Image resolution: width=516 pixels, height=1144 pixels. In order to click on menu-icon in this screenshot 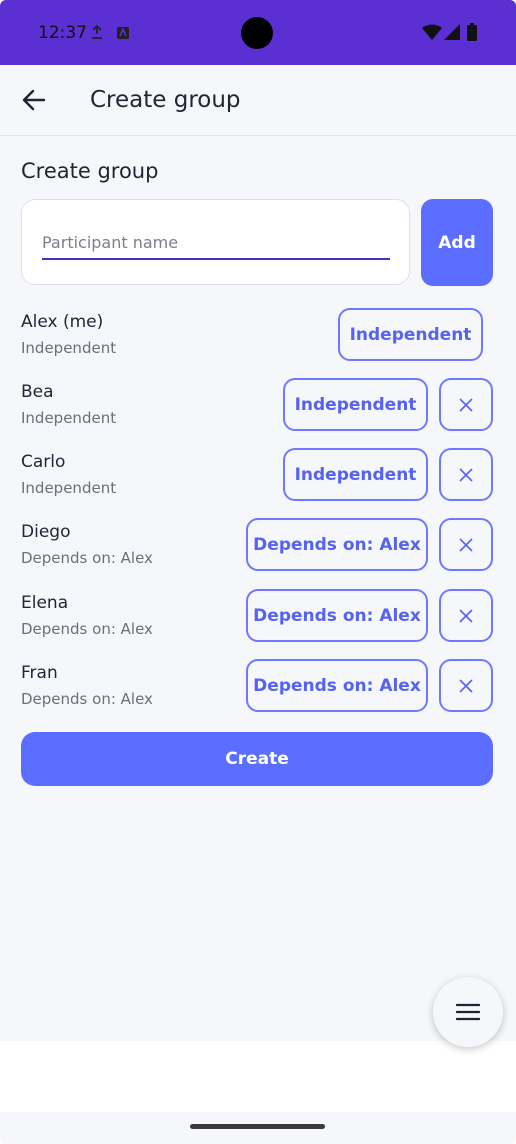, I will do `click(468, 1012)`.